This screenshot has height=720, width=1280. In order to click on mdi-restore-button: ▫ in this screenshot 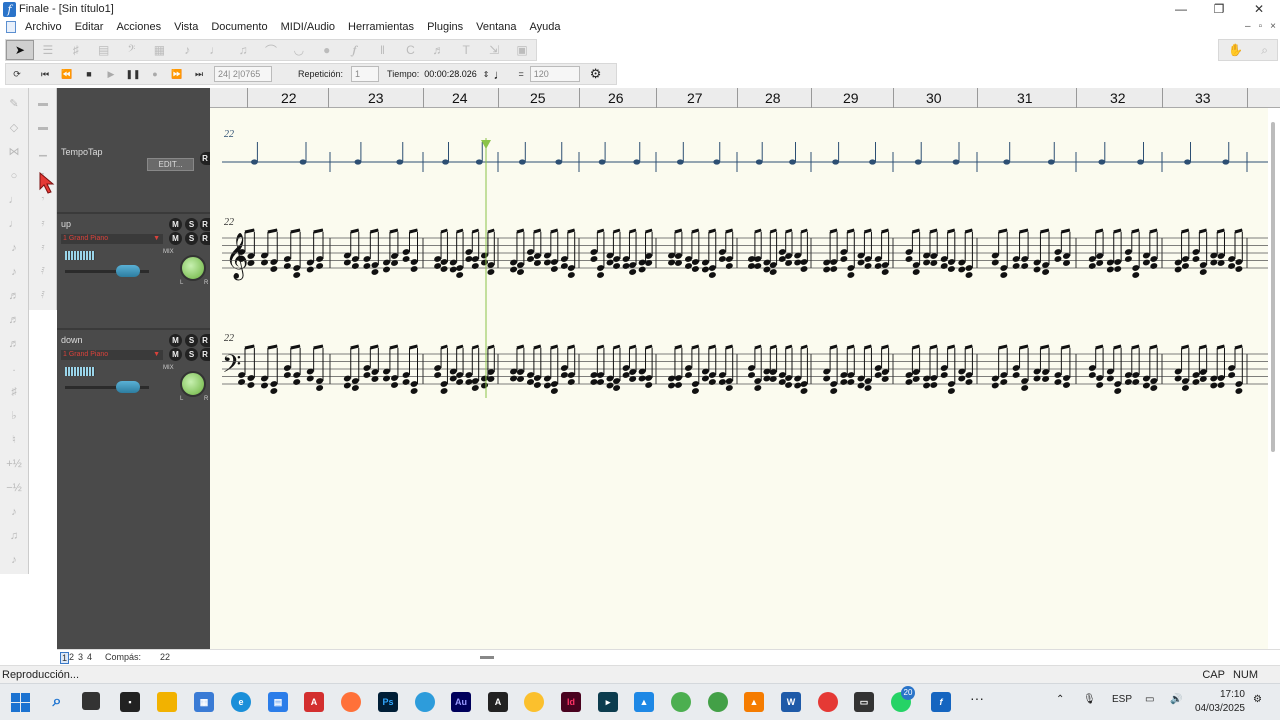, I will do `click(1261, 26)`.